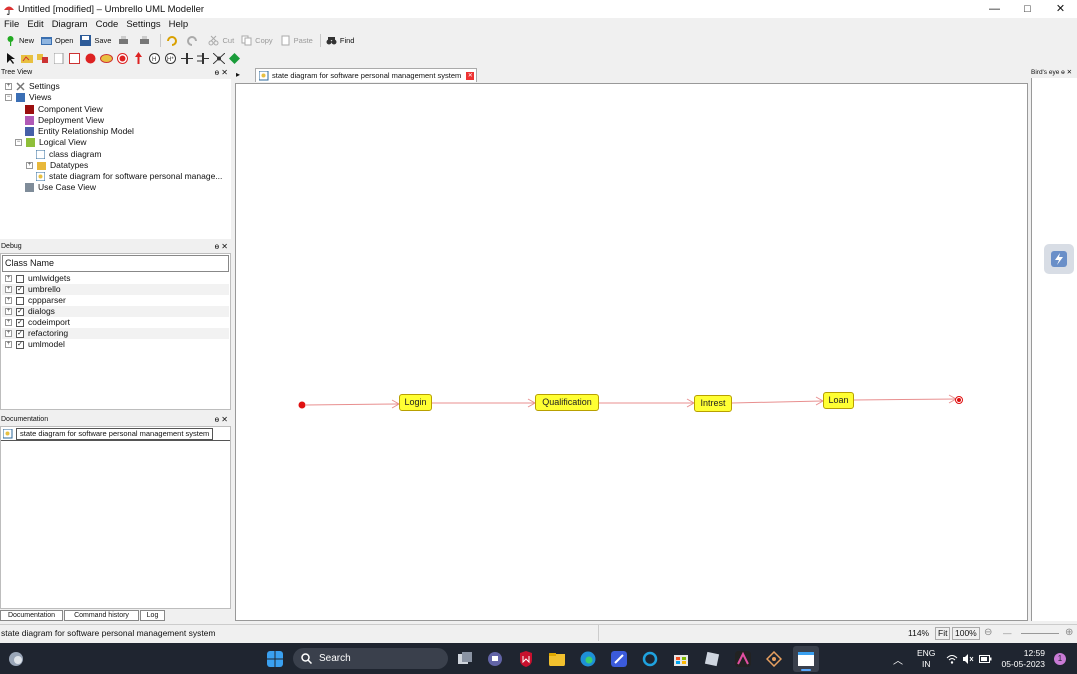 Image resolution: width=1077 pixels, height=674 pixels. What do you see at coordinates (57, 40) in the screenshot?
I see `open-button: Open` at bounding box center [57, 40].